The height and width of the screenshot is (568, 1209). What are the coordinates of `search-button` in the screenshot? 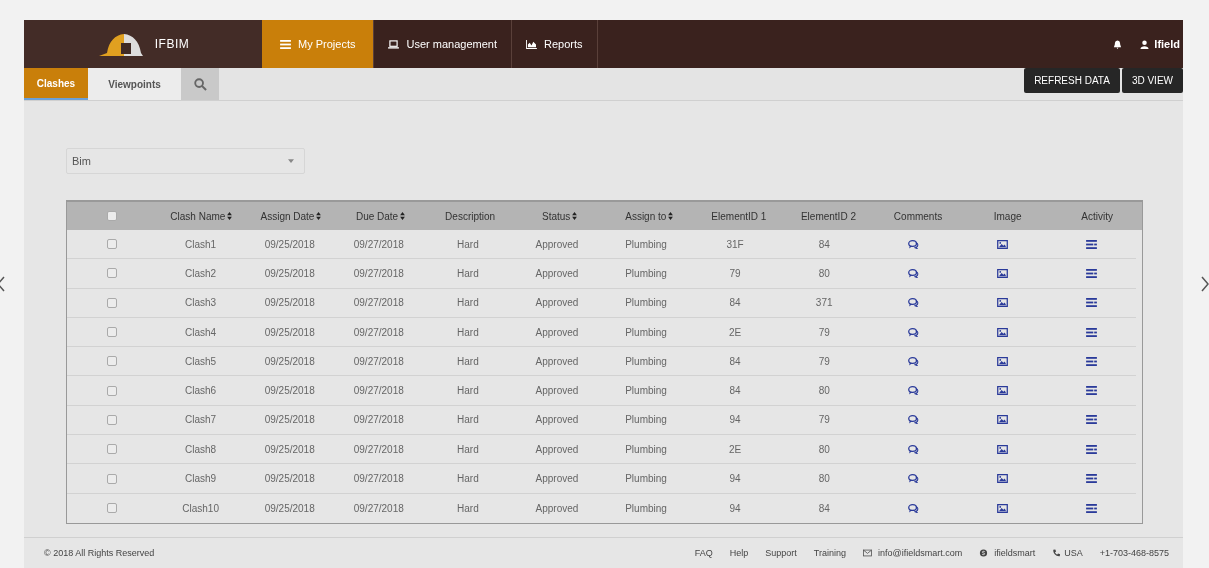 It's located at (200, 84).